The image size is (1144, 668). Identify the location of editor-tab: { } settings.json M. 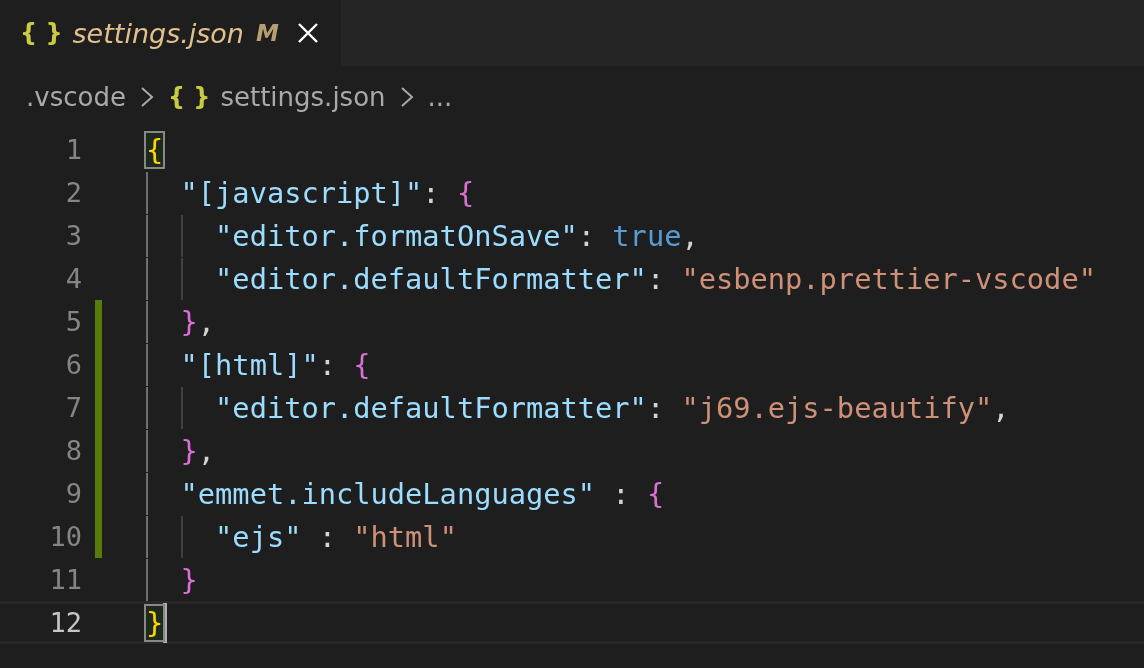
(170, 33).